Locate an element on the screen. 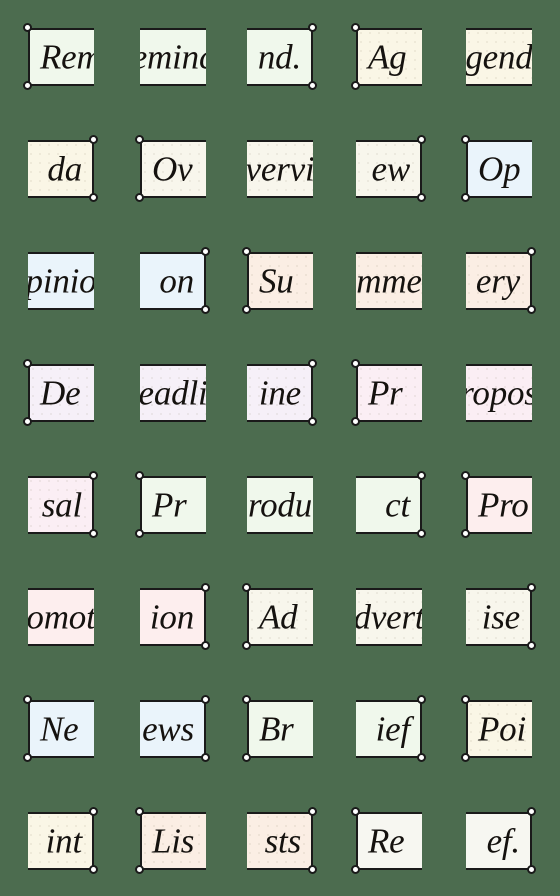 The image size is (560, 896). sticker-tile: Ov is located at coordinates (173, 169).